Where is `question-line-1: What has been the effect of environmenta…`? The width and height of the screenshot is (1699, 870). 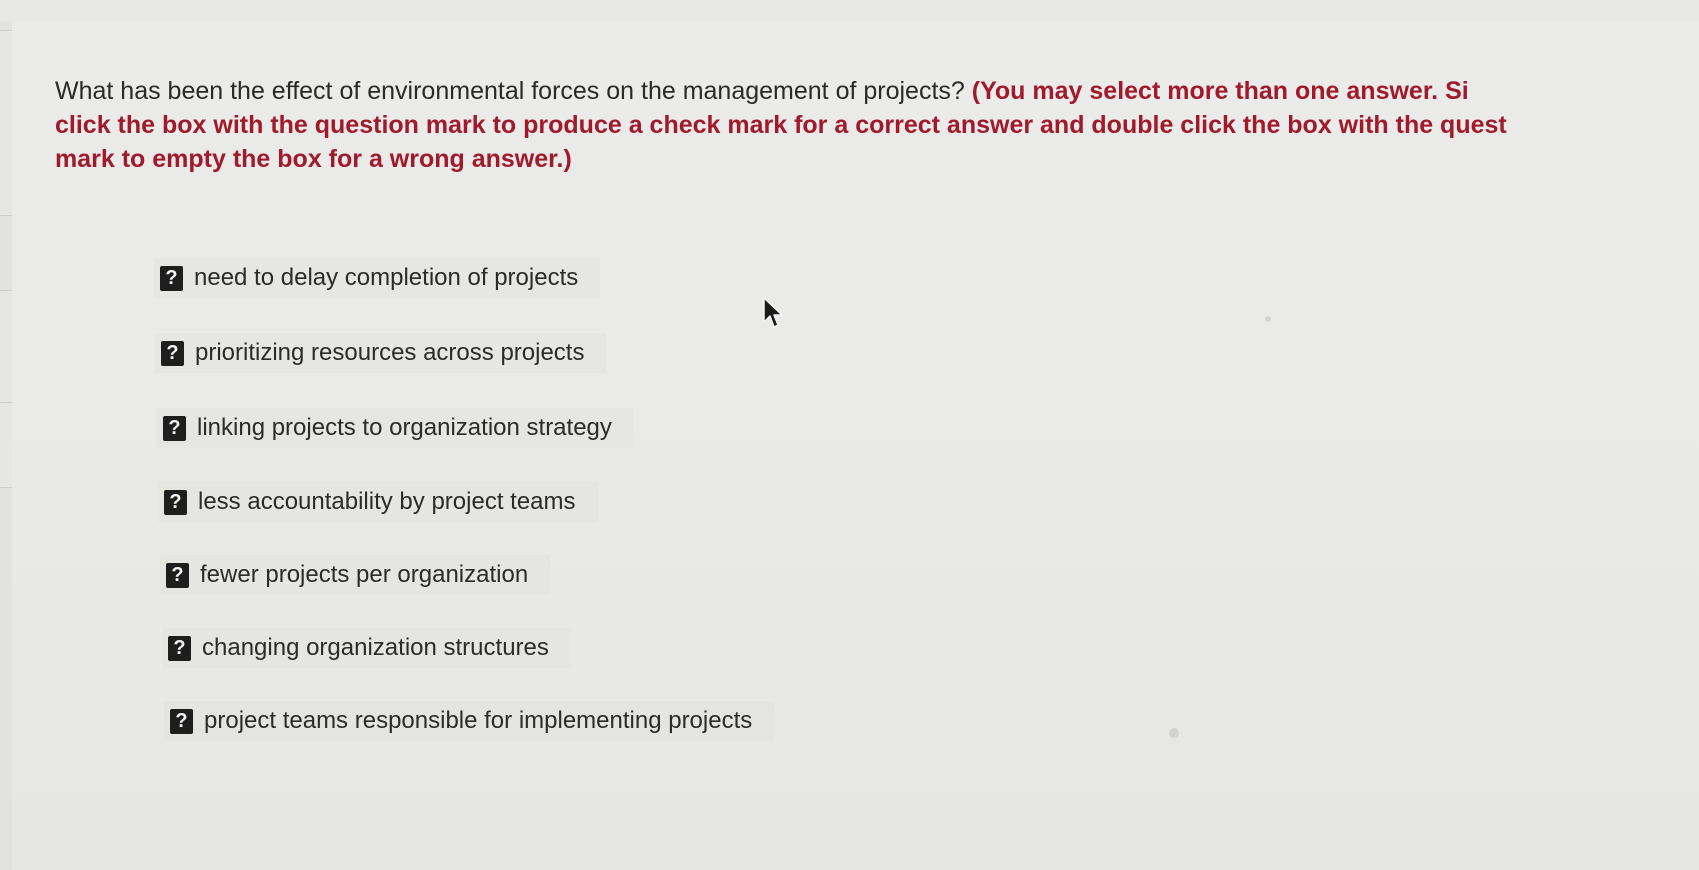
question-line-1: What has been the effect of environmenta… is located at coordinates (877, 91).